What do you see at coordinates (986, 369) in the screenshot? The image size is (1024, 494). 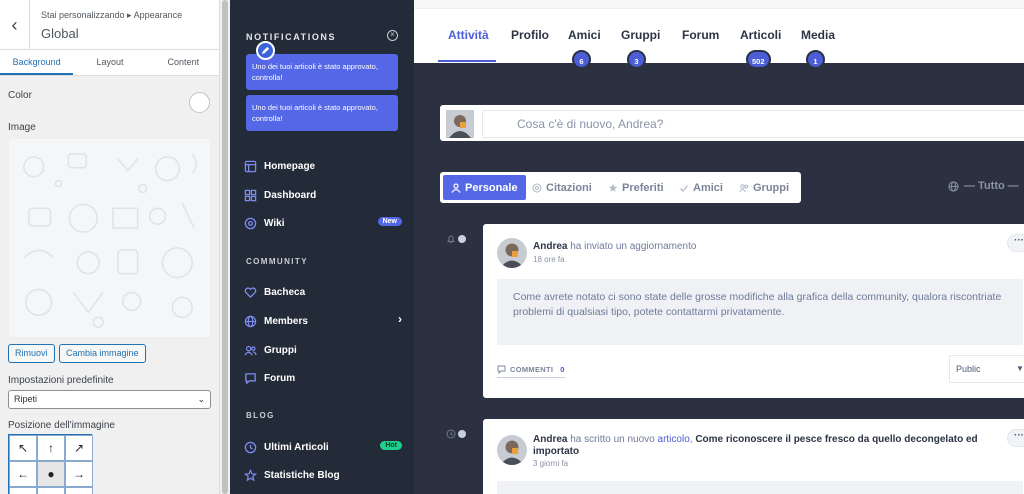 I see `visibility-select: Public ▼` at bounding box center [986, 369].